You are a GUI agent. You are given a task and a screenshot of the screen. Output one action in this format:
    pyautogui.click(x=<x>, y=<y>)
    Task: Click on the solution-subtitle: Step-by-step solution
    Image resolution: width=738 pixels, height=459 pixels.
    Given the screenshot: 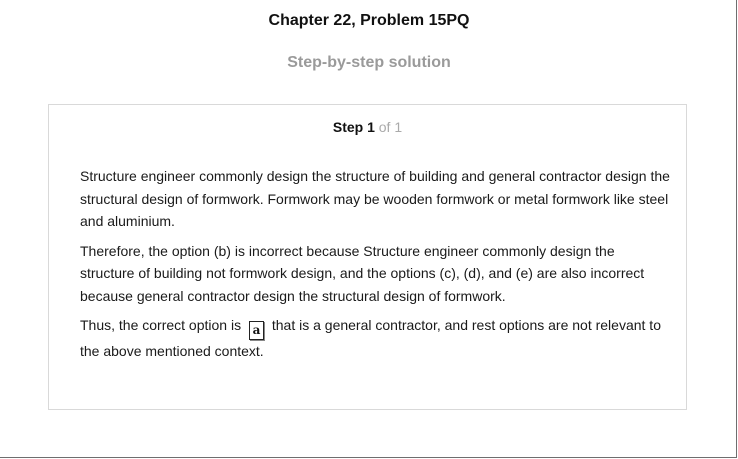 What is the action you would take?
    pyautogui.click(x=369, y=62)
    